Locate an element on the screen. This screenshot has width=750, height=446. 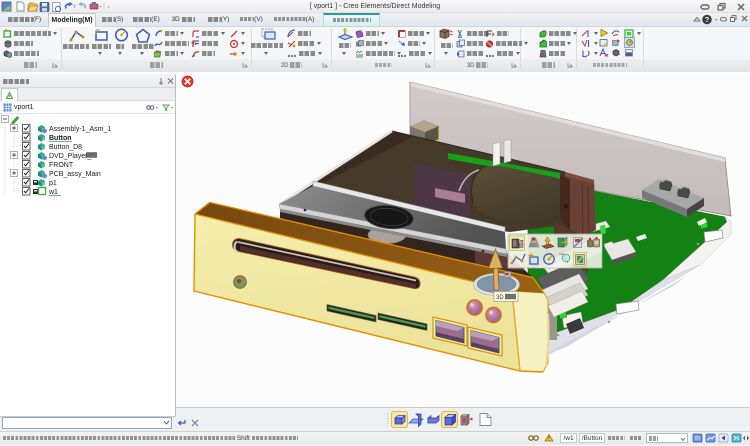
svg-text: p1 is located at coordinates (53, 183).